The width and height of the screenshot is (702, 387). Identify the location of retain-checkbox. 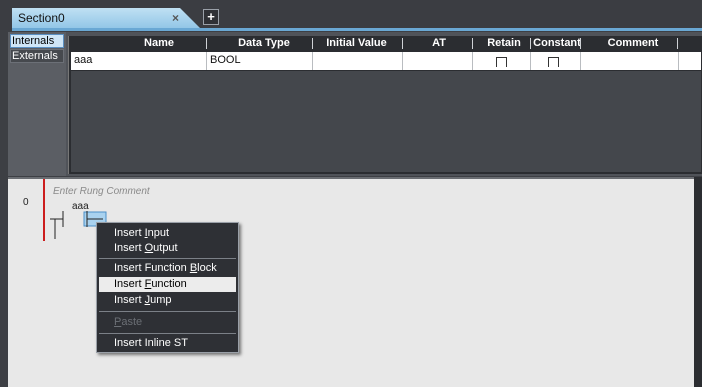
(501, 62).